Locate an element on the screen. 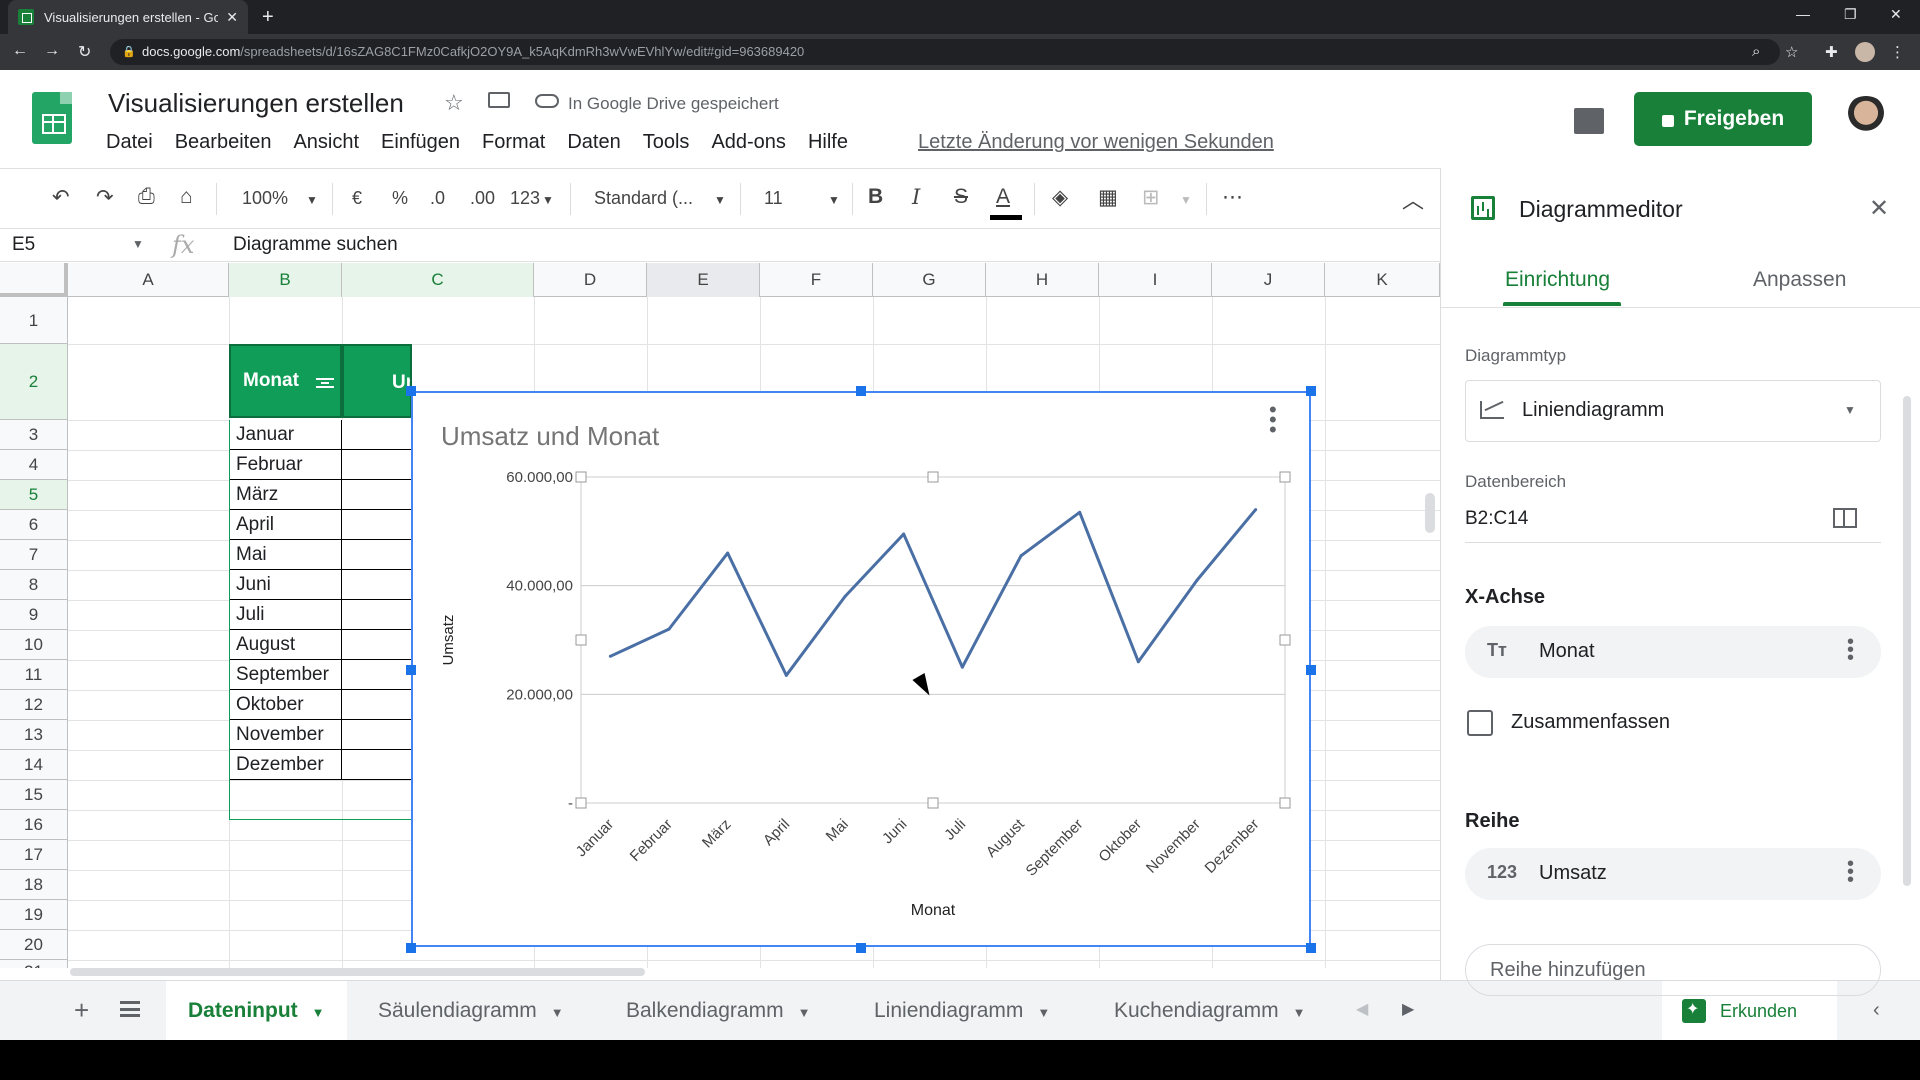 The height and width of the screenshot is (1080, 1920). close-editor-icon: ✕ is located at coordinates (1879, 208).